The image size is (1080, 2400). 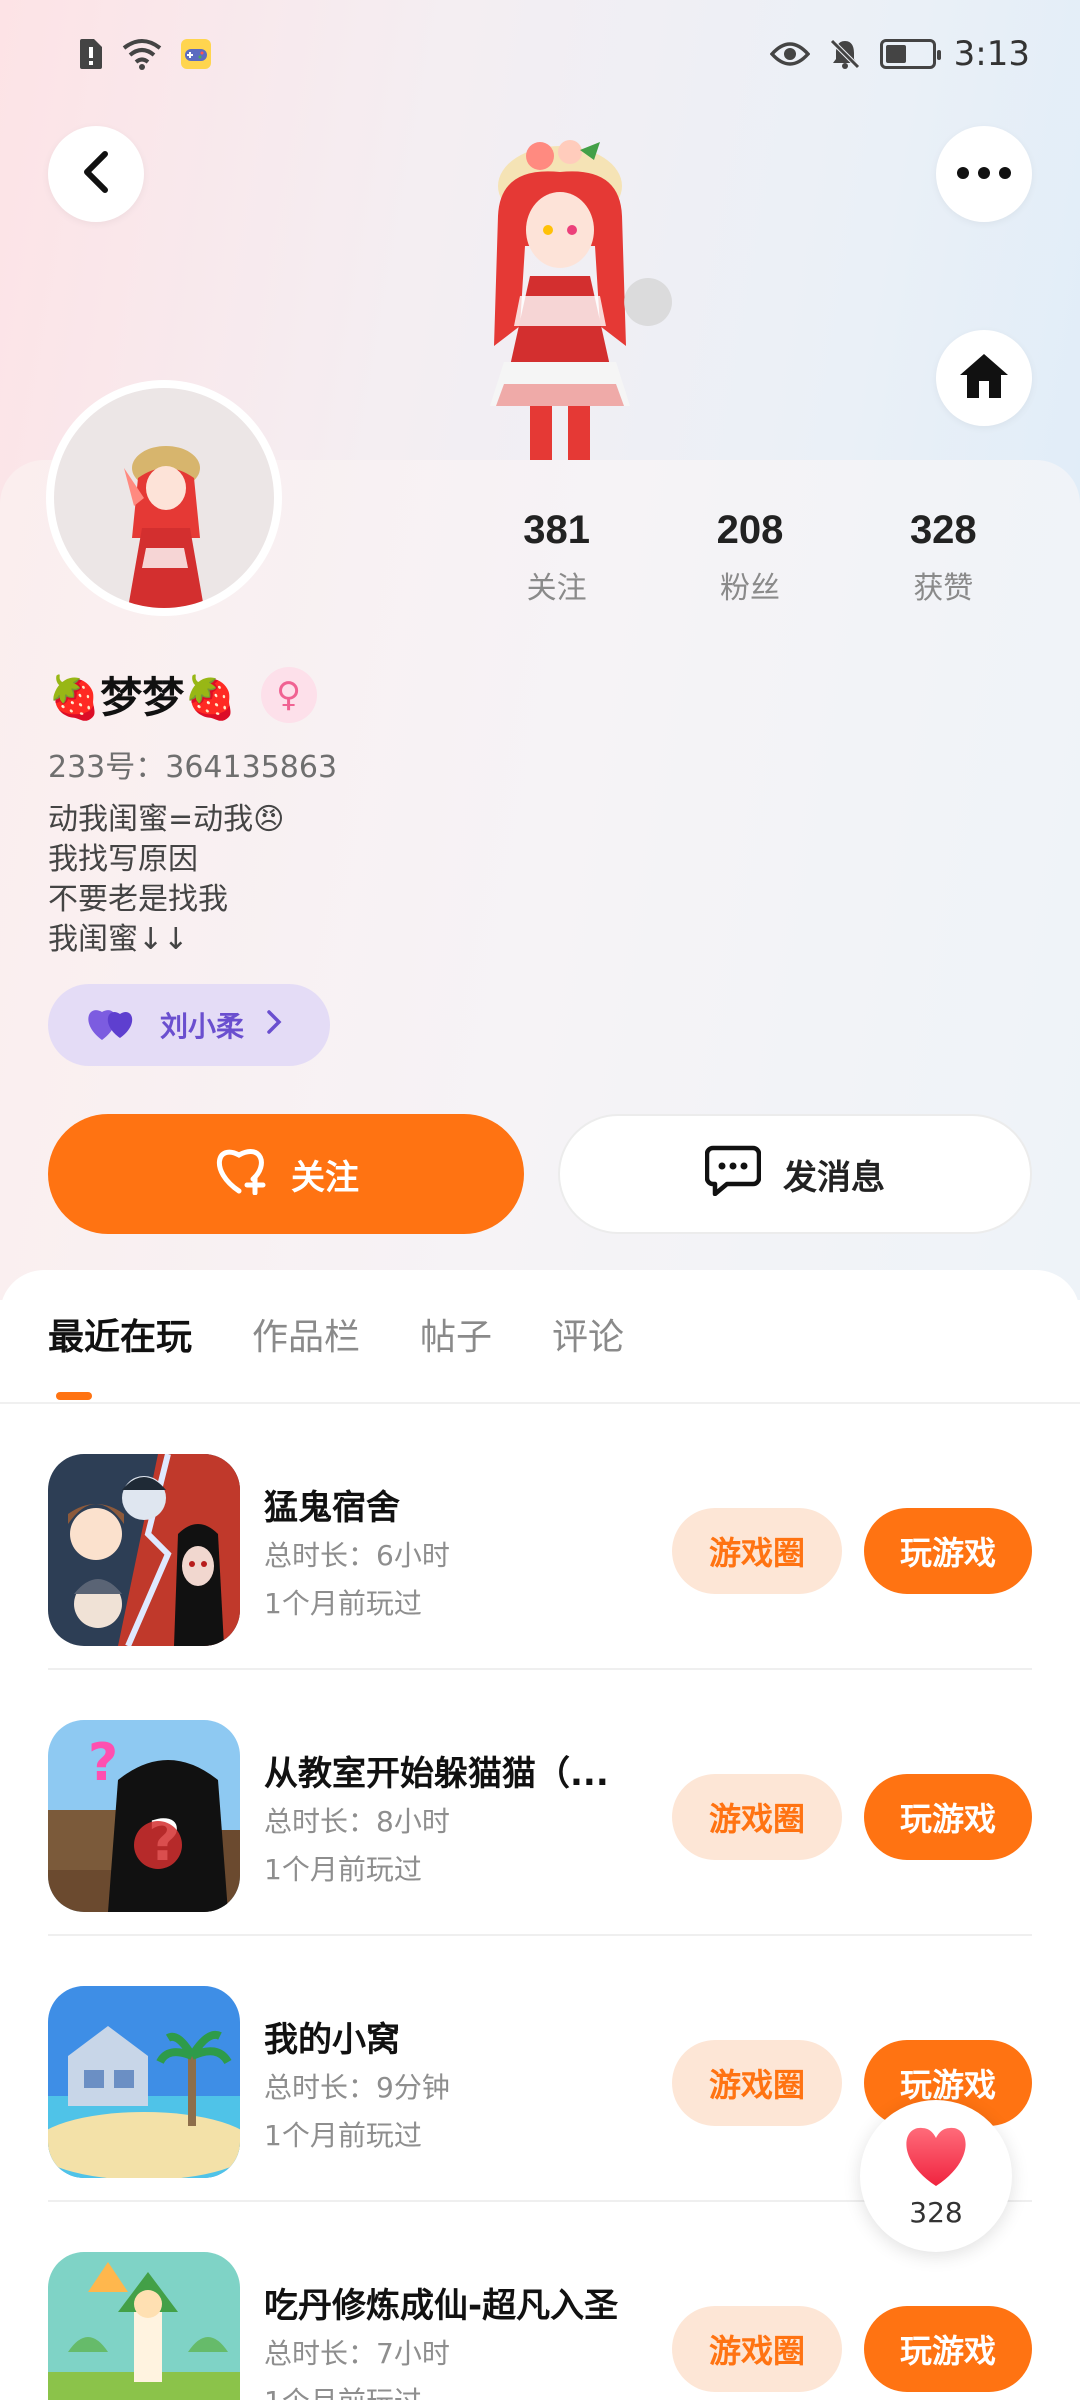 I want to click on active-tab-indicator, so click(x=74, y=1396).